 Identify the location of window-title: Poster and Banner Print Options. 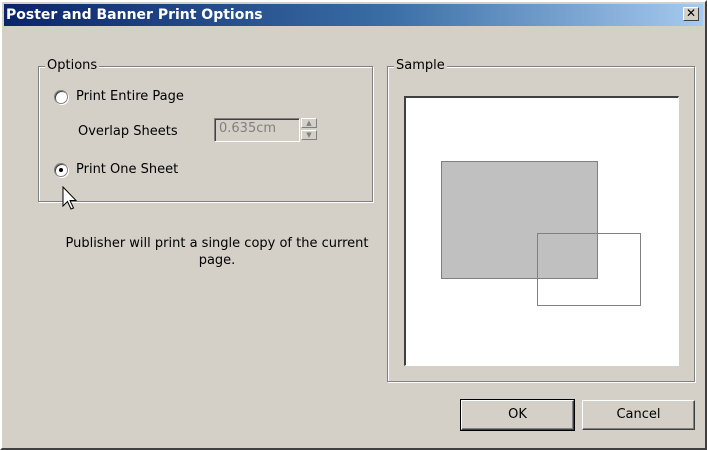
(134, 15).